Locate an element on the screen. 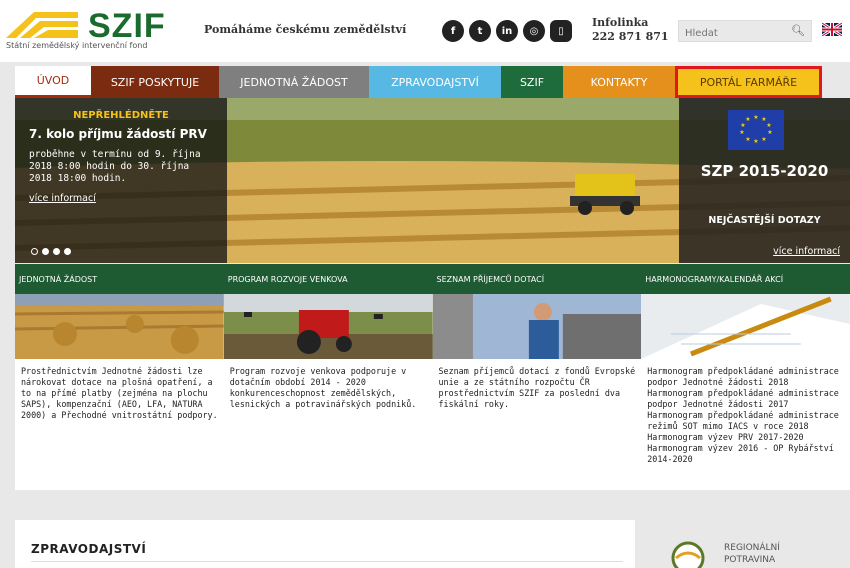 This screenshot has height=568, width=850. slider-dots is located at coordinates (51, 251).